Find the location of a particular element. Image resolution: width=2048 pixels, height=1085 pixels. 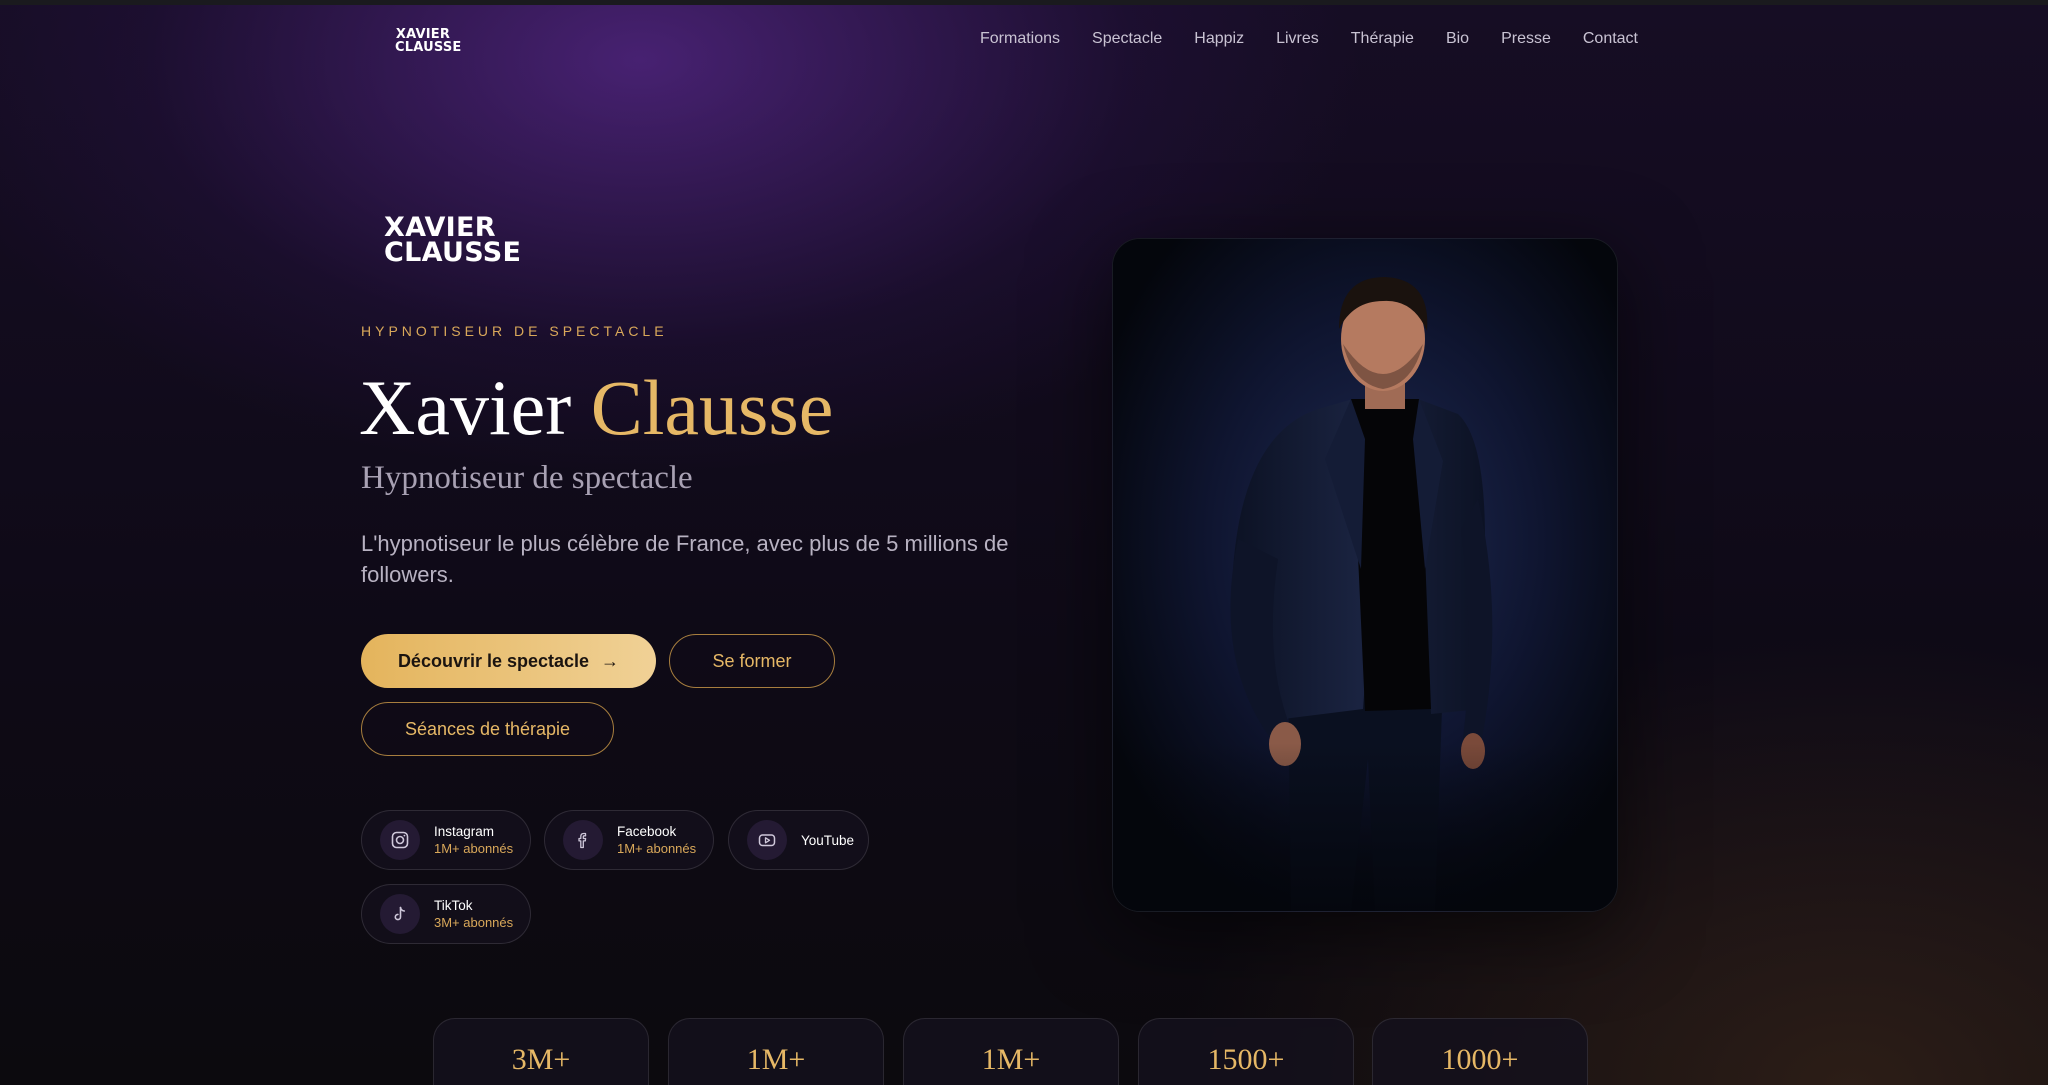

hero-subtitle: Hypnotiseur de spectacle is located at coordinates (527, 478).